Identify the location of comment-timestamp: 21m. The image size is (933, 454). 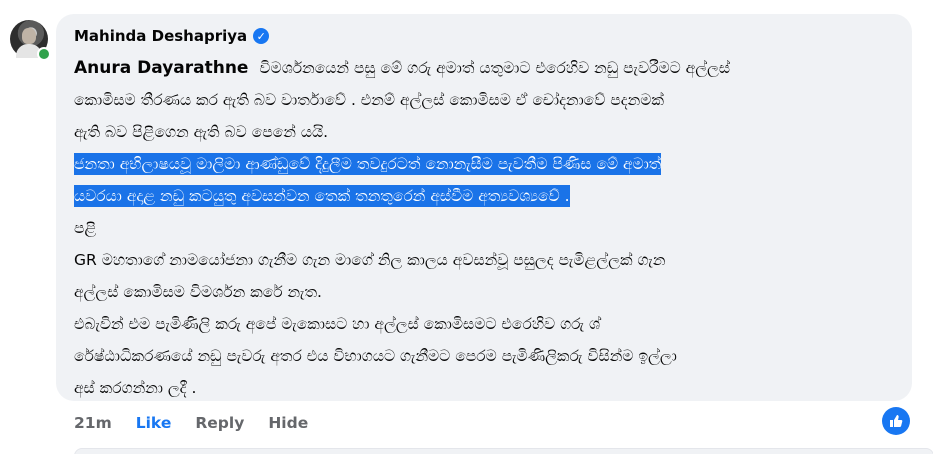
(93, 423).